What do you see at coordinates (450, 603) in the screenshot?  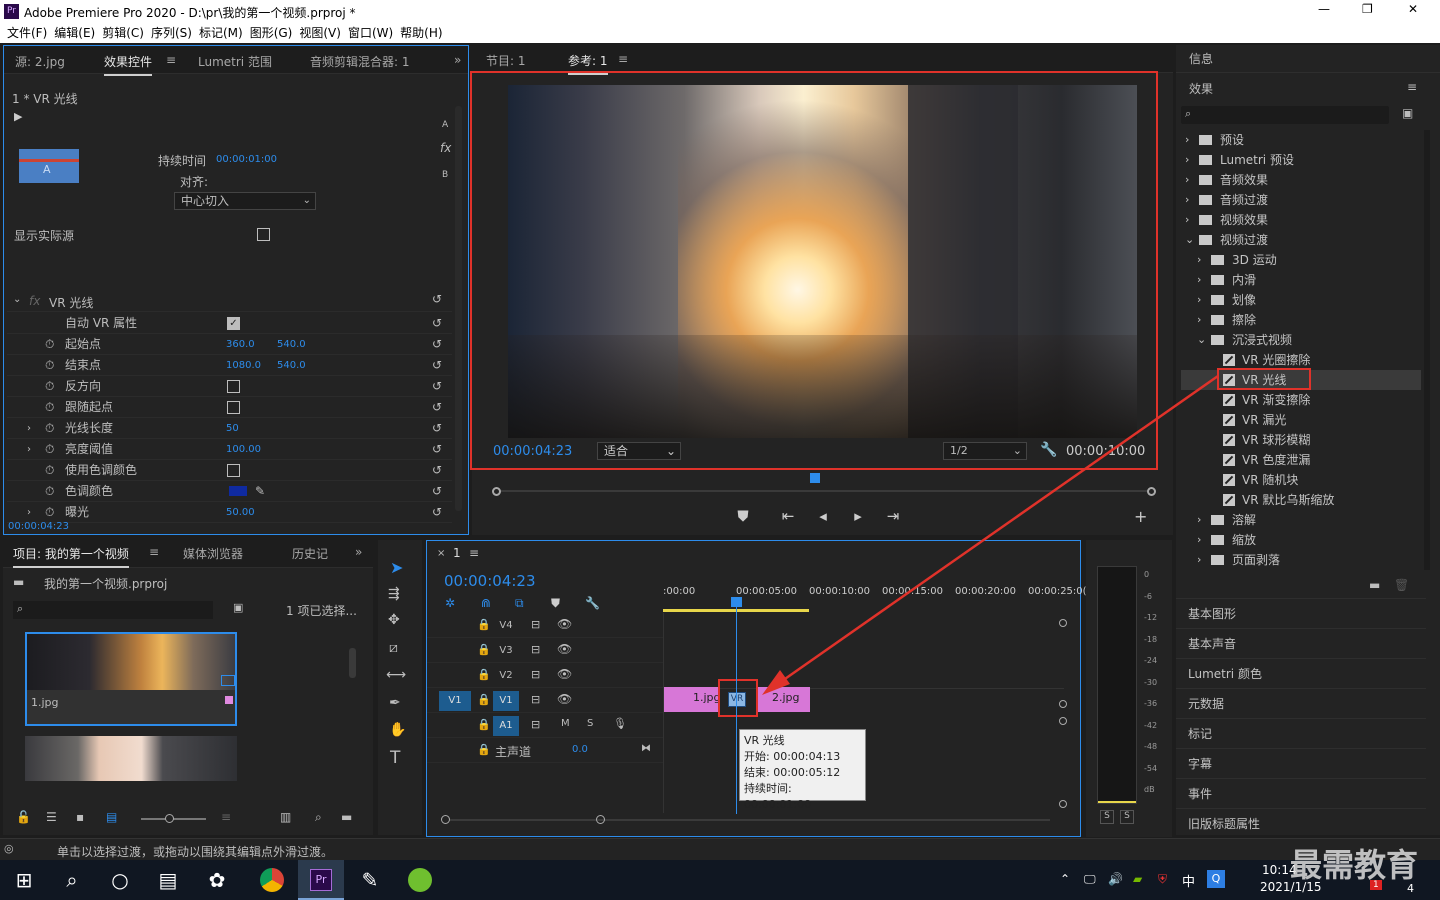 I see `nest-icon: ✲` at bounding box center [450, 603].